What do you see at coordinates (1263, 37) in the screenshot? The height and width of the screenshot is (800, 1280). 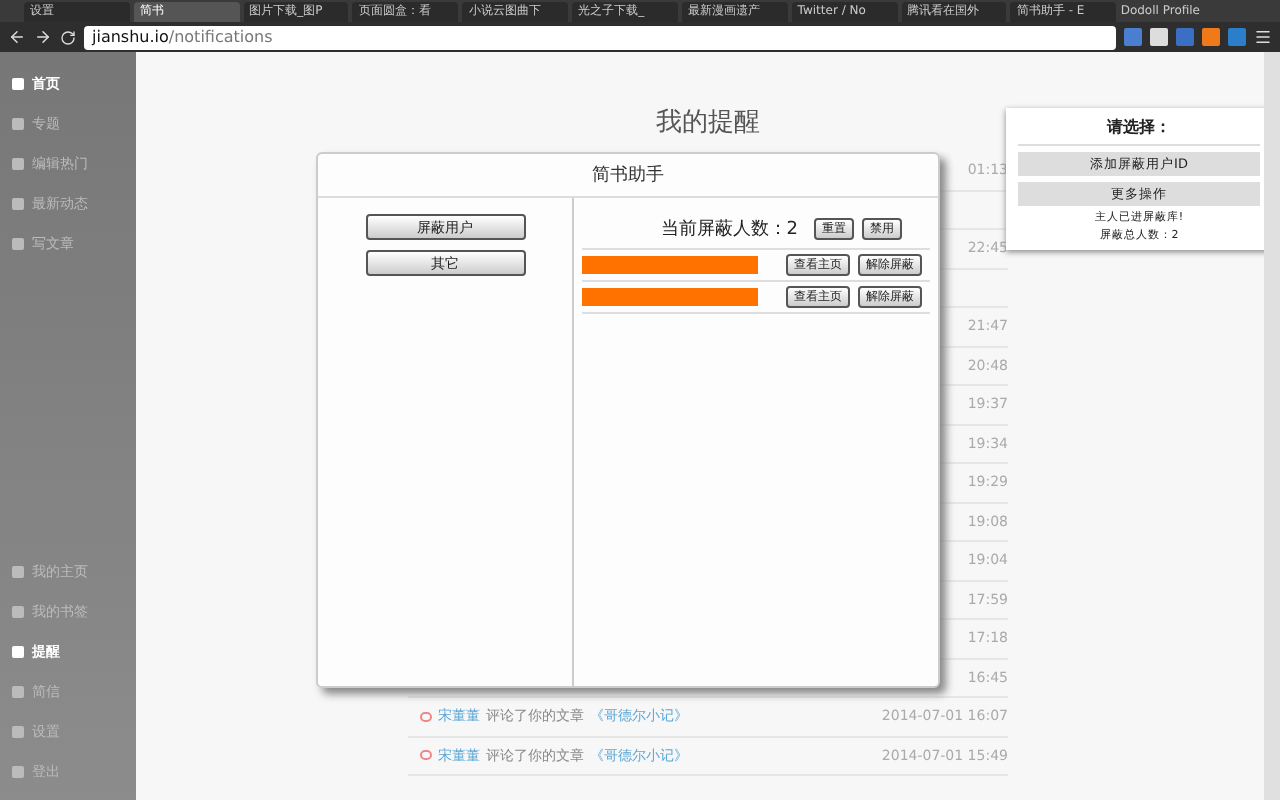 I see `menu-icon` at bounding box center [1263, 37].